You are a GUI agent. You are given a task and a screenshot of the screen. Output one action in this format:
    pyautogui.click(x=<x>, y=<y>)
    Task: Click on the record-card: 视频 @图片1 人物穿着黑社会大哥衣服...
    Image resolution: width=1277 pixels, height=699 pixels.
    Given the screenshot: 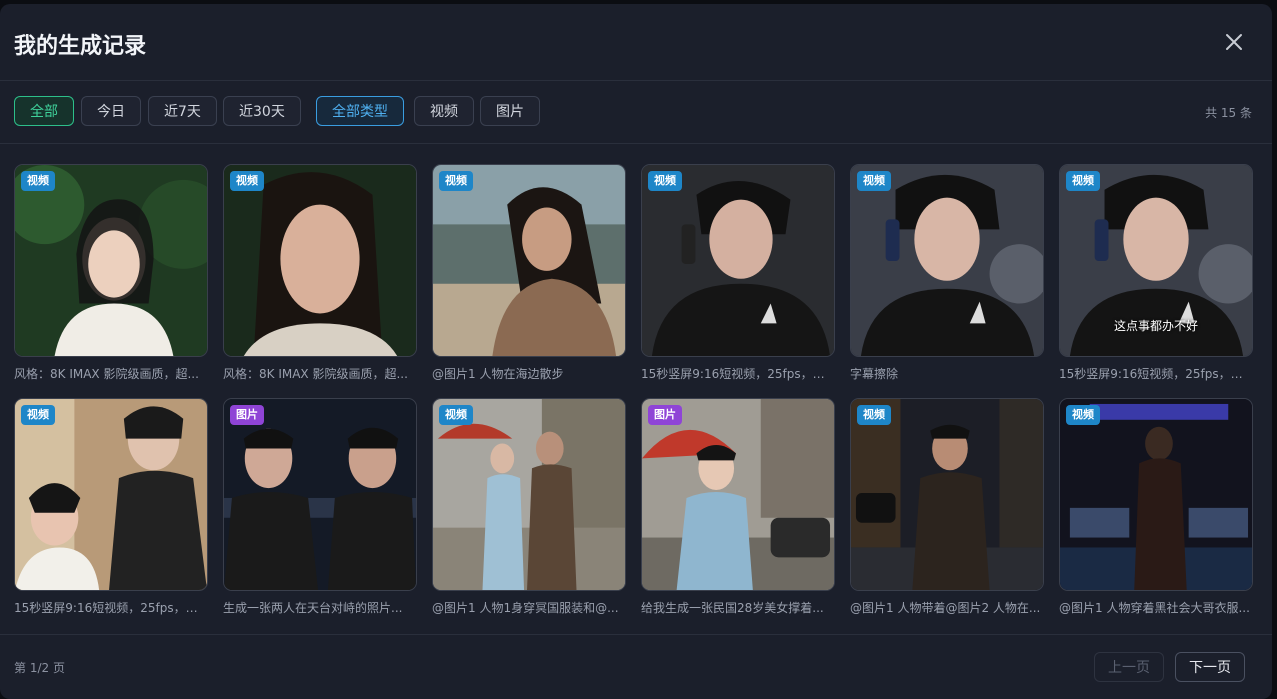 What is the action you would take?
    pyautogui.click(x=1156, y=507)
    